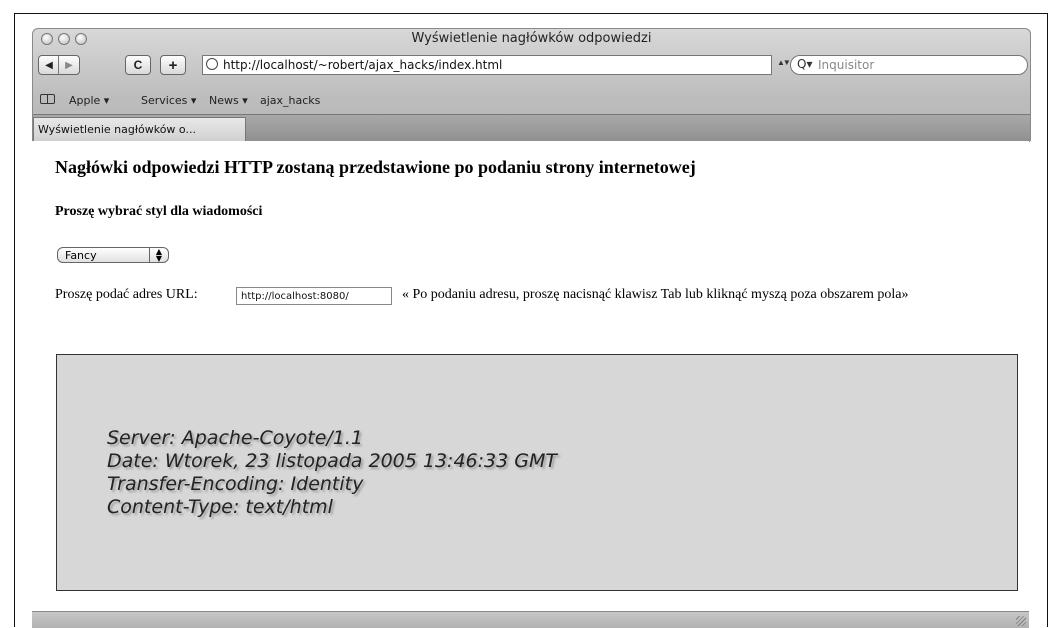 Image resolution: width=1058 pixels, height=628 pixels. I want to click on reload-button: C, so click(138, 65).